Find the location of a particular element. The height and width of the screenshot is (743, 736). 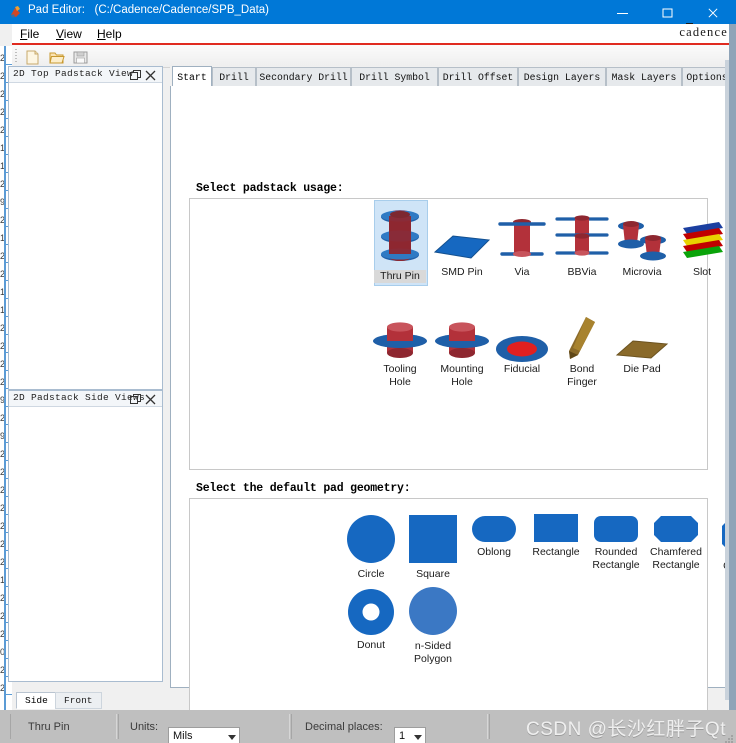

microvia-icon is located at coordinates (642, 235).